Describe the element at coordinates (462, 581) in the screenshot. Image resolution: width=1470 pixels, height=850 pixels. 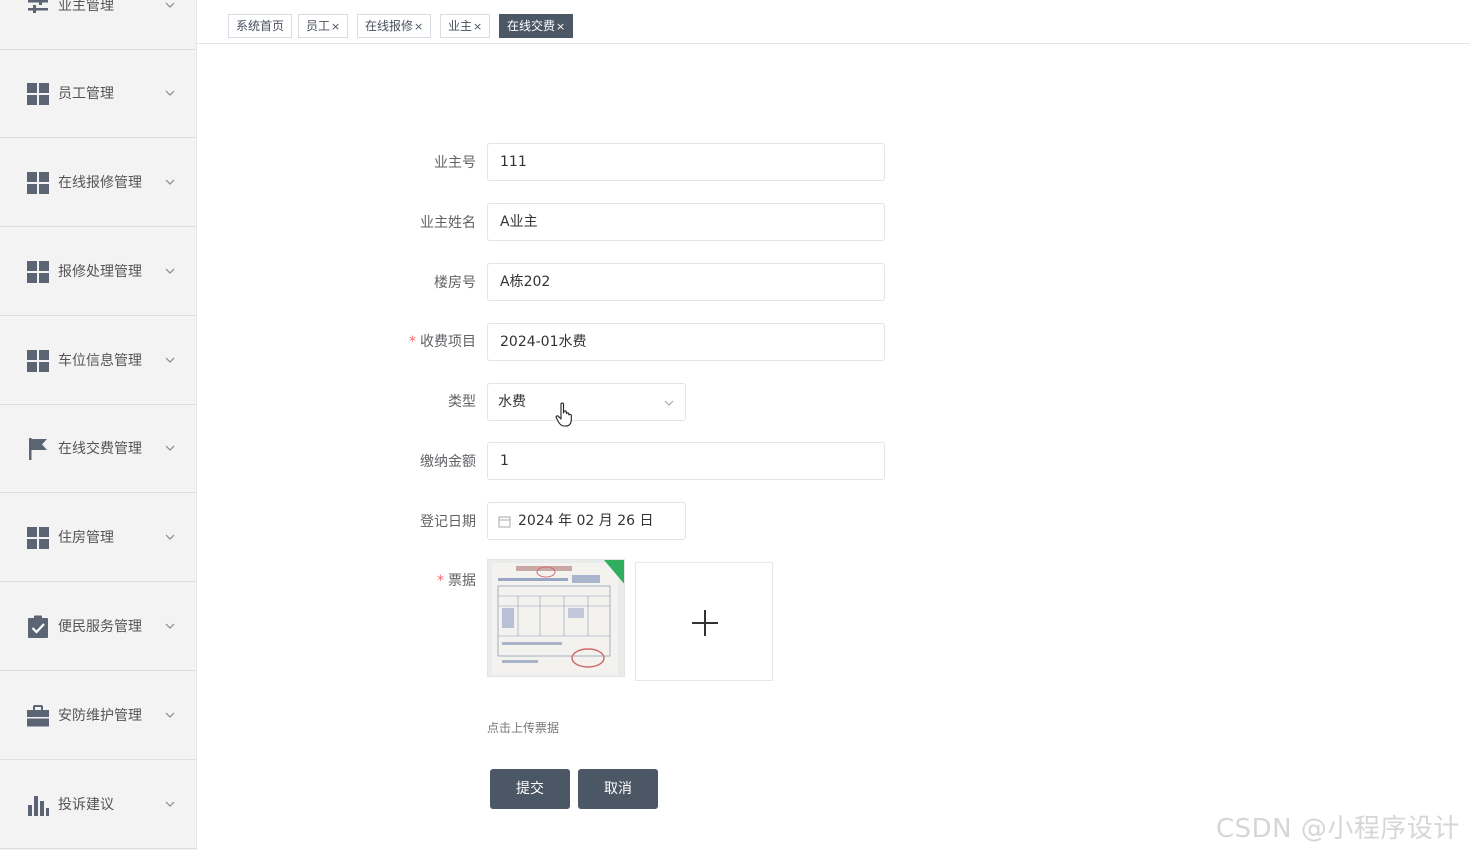
I see `receipt-label-text: 票据` at that location.